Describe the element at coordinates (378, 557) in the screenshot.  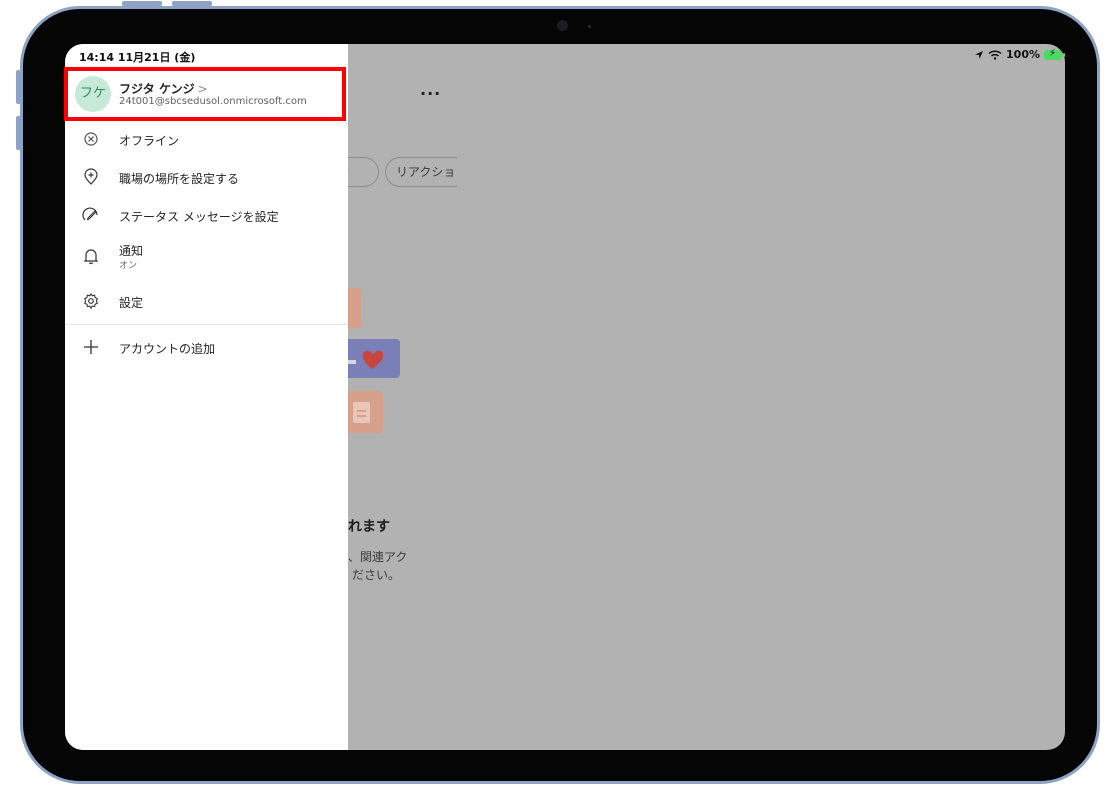
I see `empty-state-desc-1: 、関連アク` at that location.